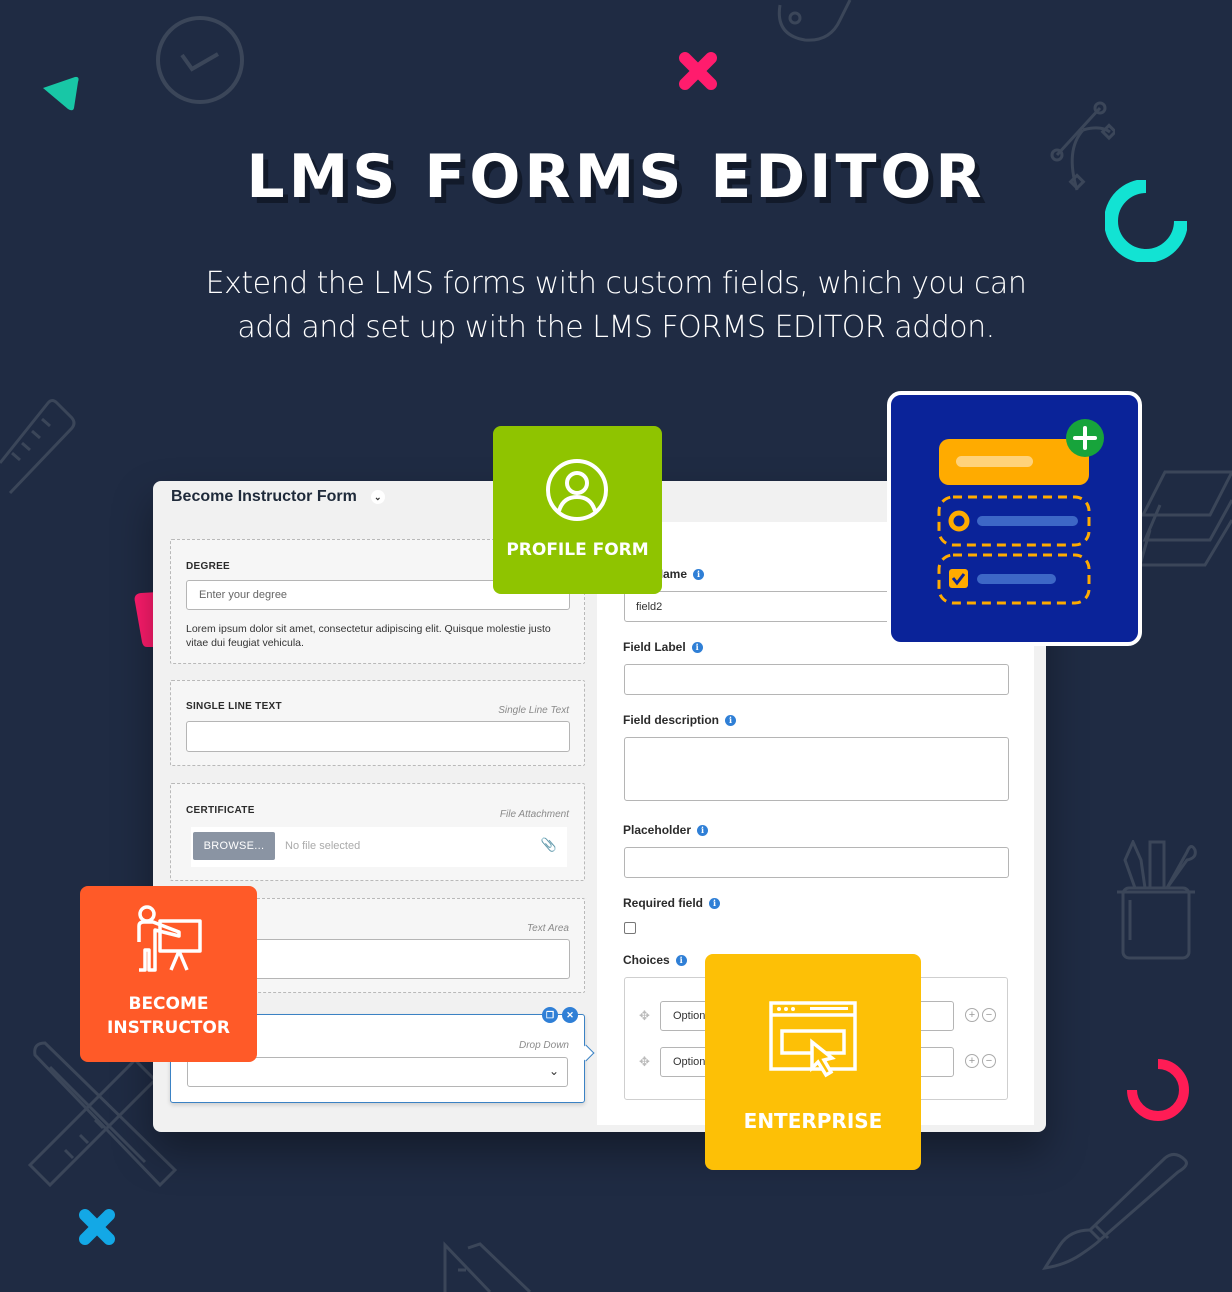 Image resolution: width=1232 pixels, height=1292 pixels. I want to click on browser-click-icon, so click(813, 1039).